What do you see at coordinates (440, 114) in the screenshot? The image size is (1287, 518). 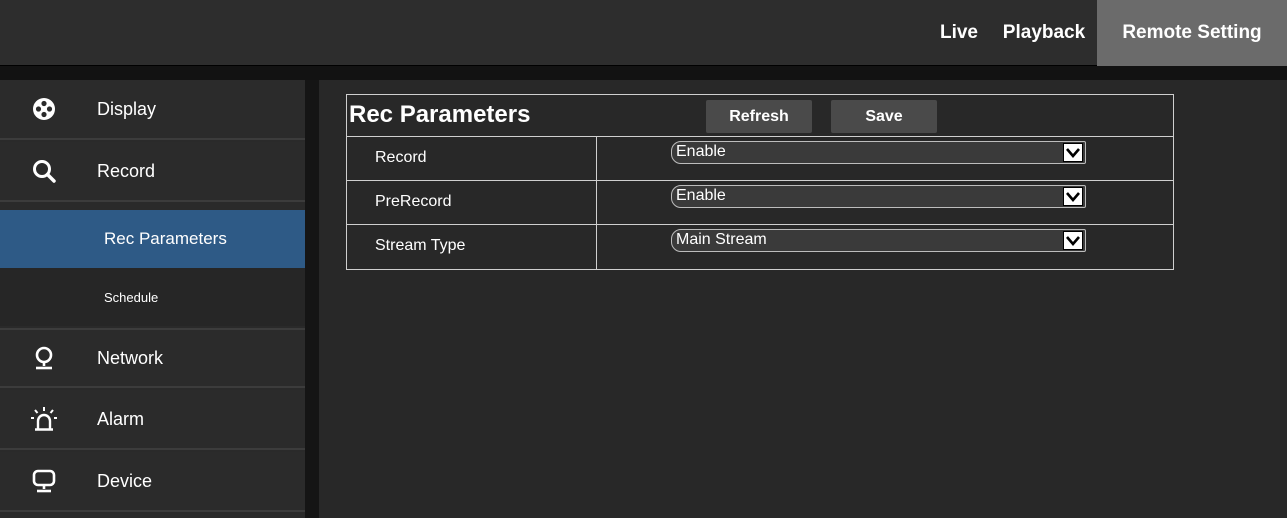 I see `page-title: Rec Parameters` at bounding box center [440, 114].